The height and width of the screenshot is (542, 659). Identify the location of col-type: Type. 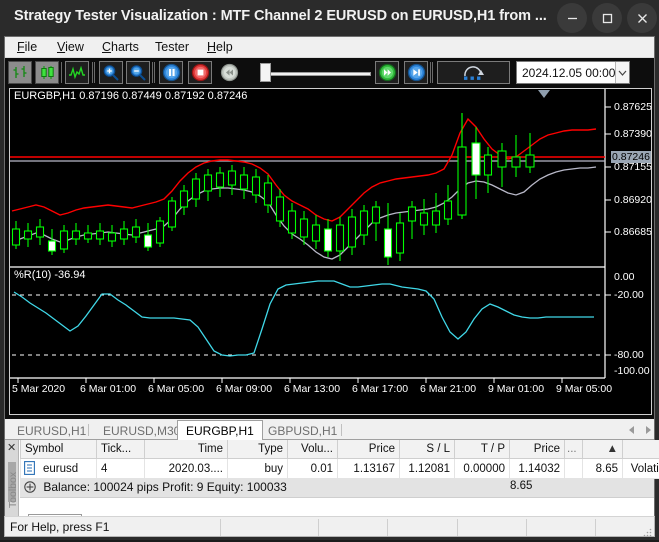
(258, 449).